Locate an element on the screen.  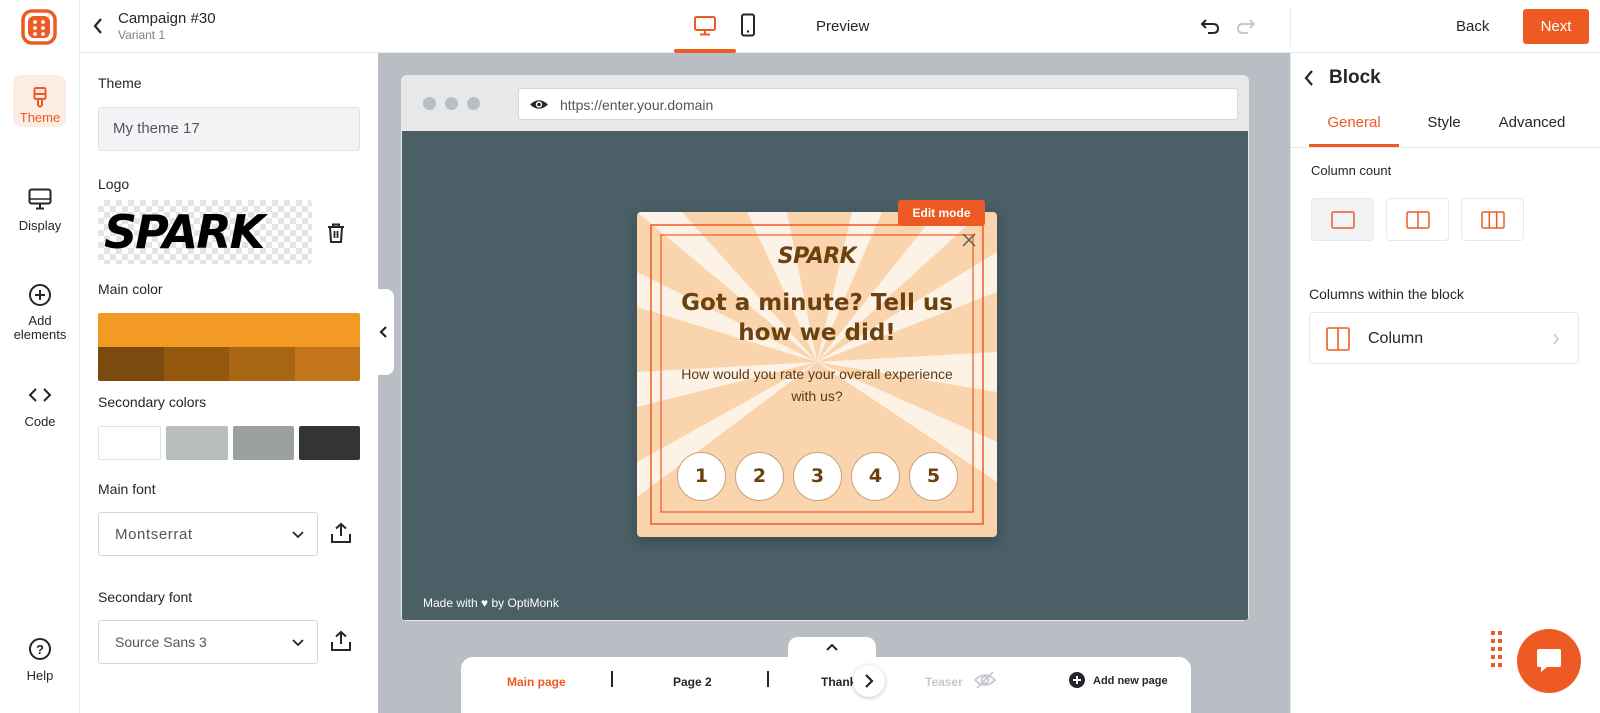
redo-icon is located at coordinates (1246, 26).